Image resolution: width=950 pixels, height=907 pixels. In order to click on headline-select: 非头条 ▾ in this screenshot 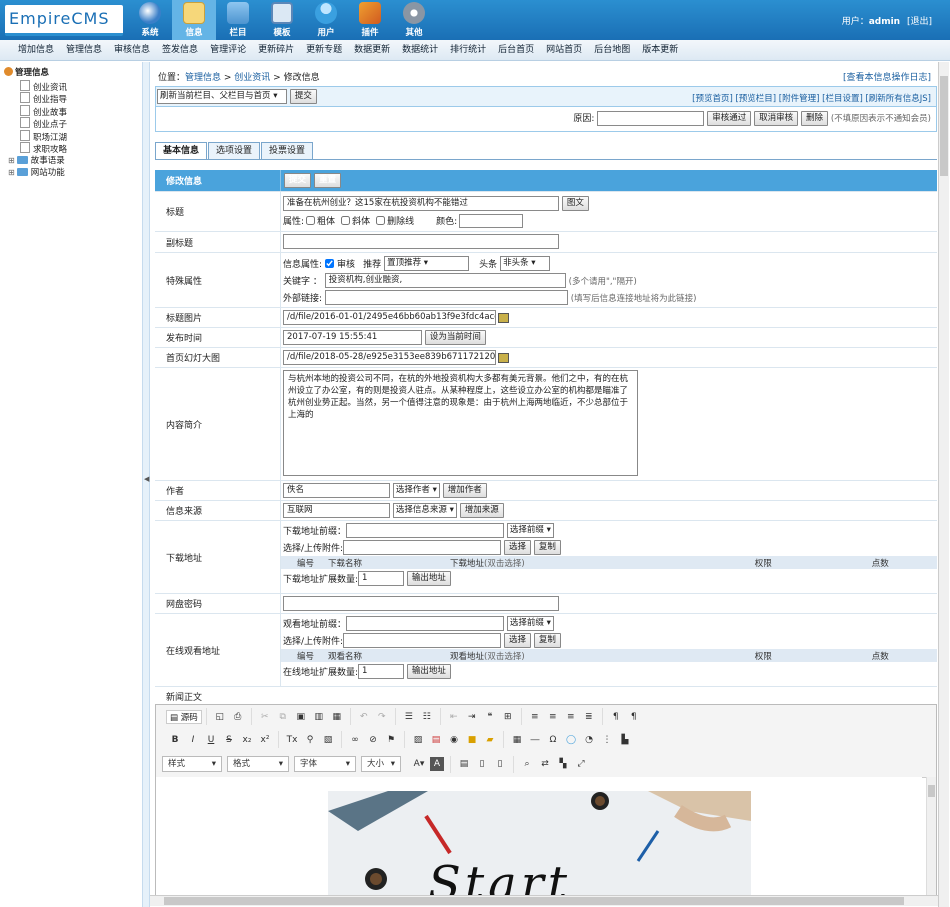, I will do `click(525, 263)`.